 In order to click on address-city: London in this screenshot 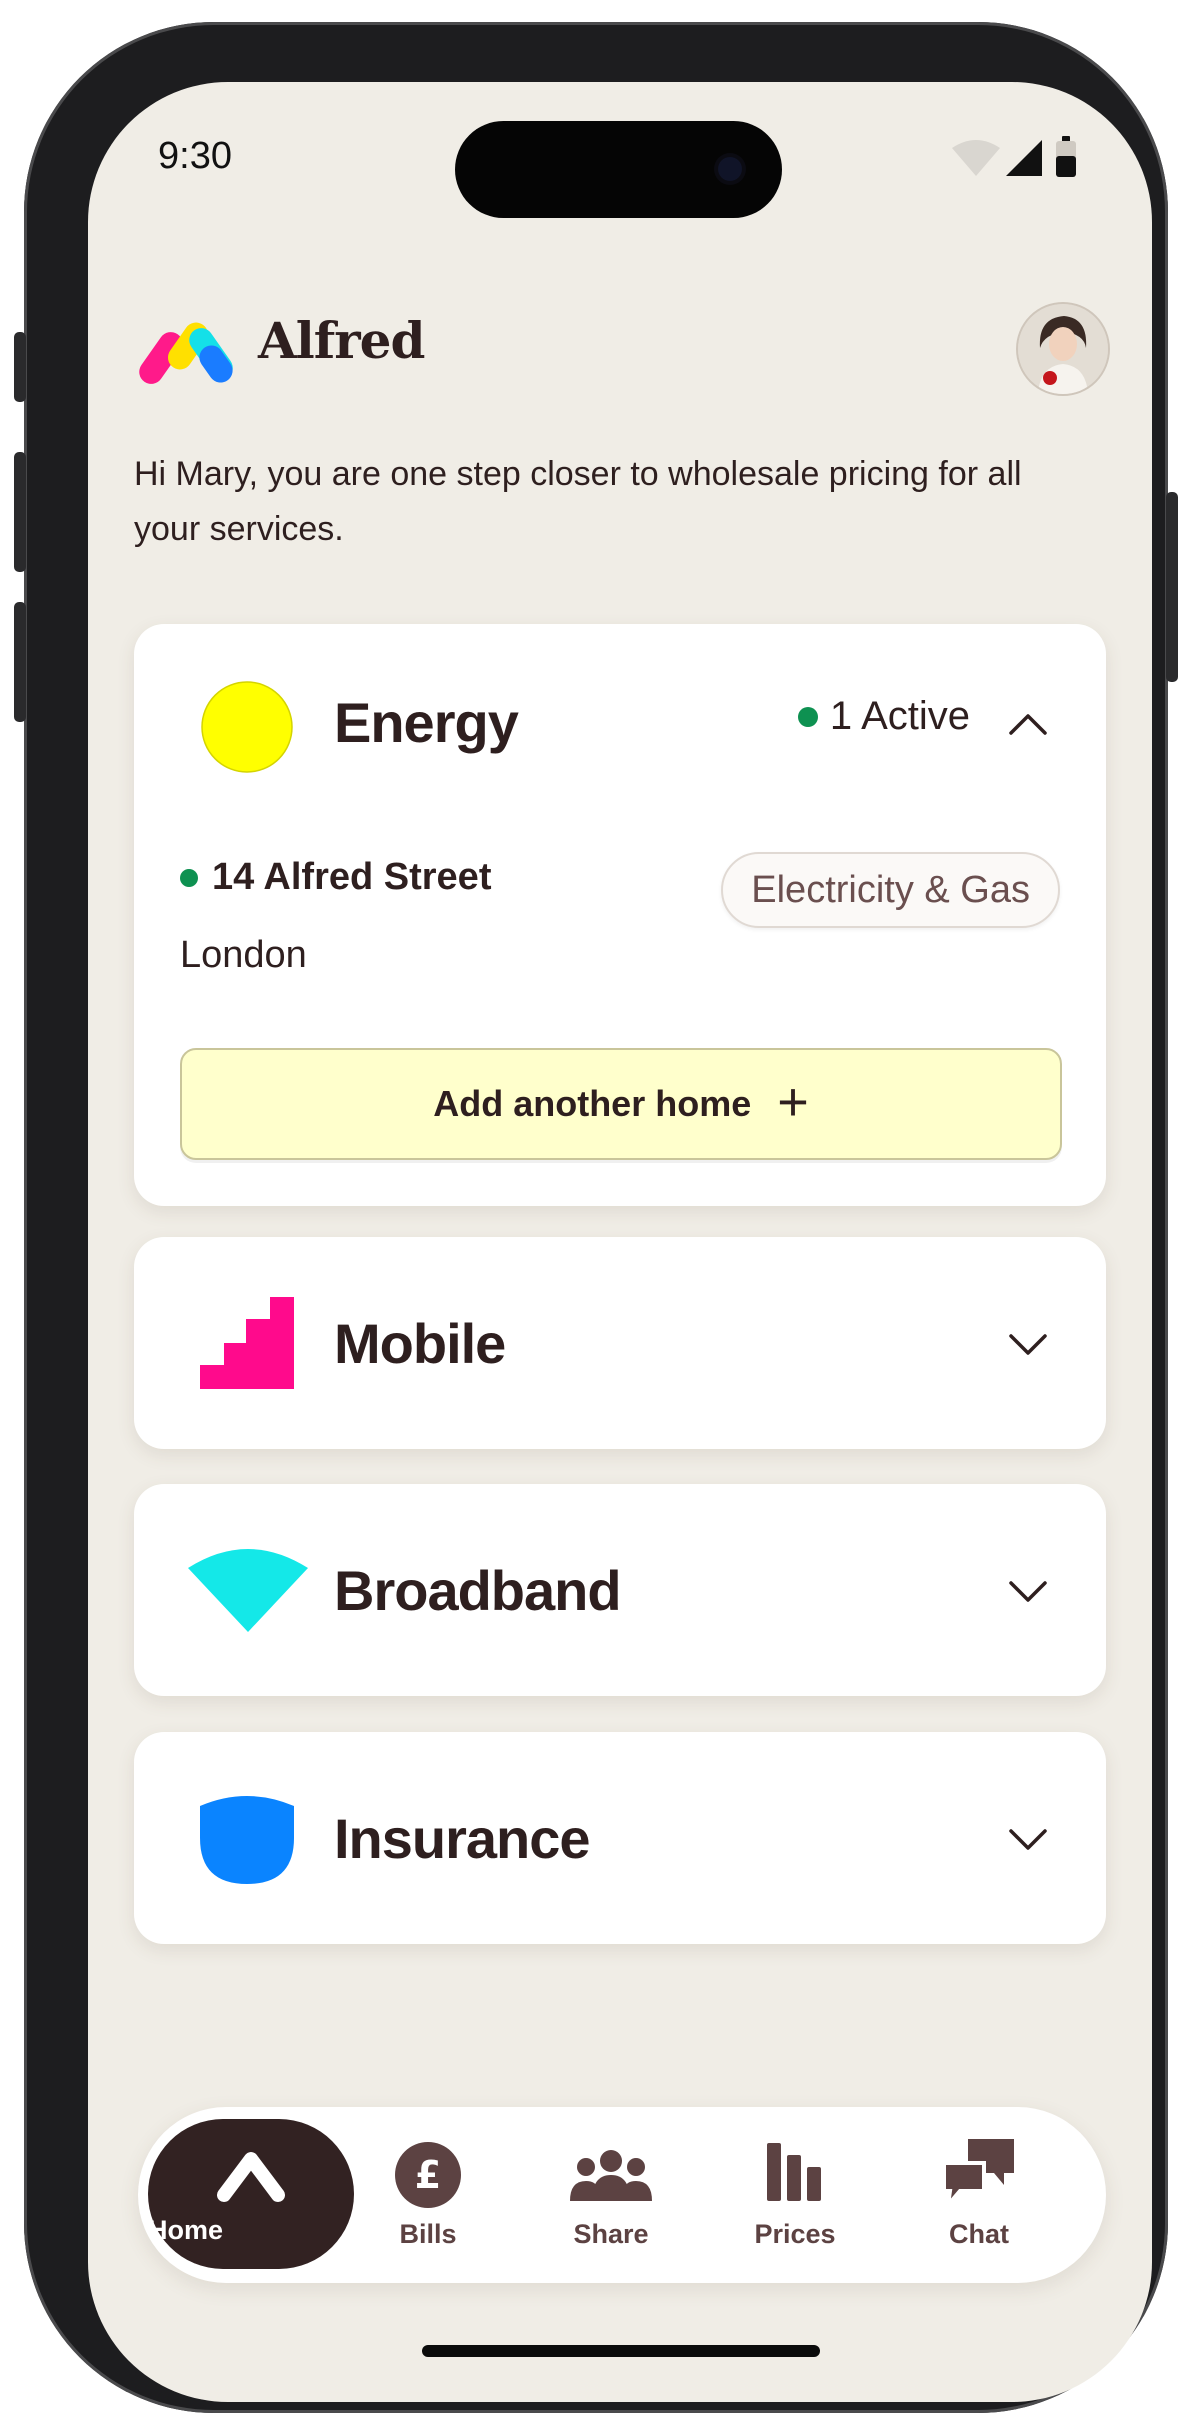, I will do `click(243, 955)`.